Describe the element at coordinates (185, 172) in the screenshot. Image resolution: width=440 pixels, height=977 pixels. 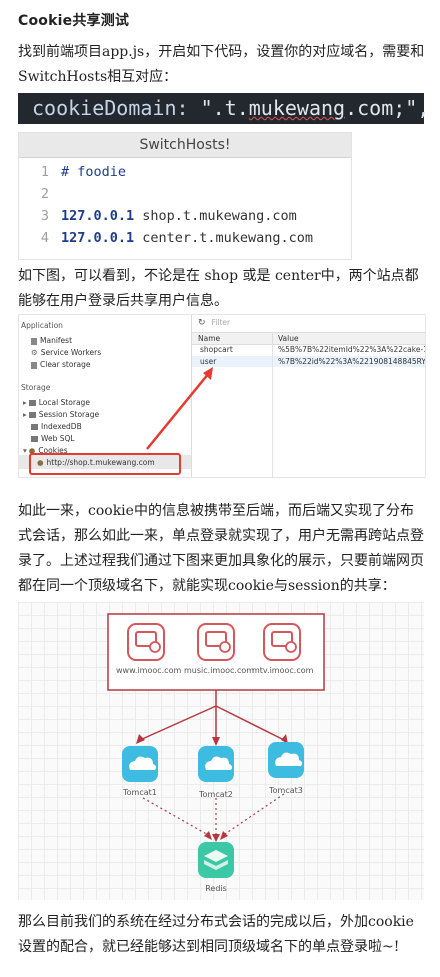
I see `hosts-line: 1 # foodie` at that location.